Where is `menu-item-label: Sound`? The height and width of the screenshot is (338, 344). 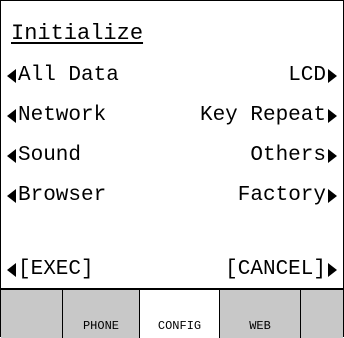
menu-item-label: Sound is located at coordinates (50, 155).